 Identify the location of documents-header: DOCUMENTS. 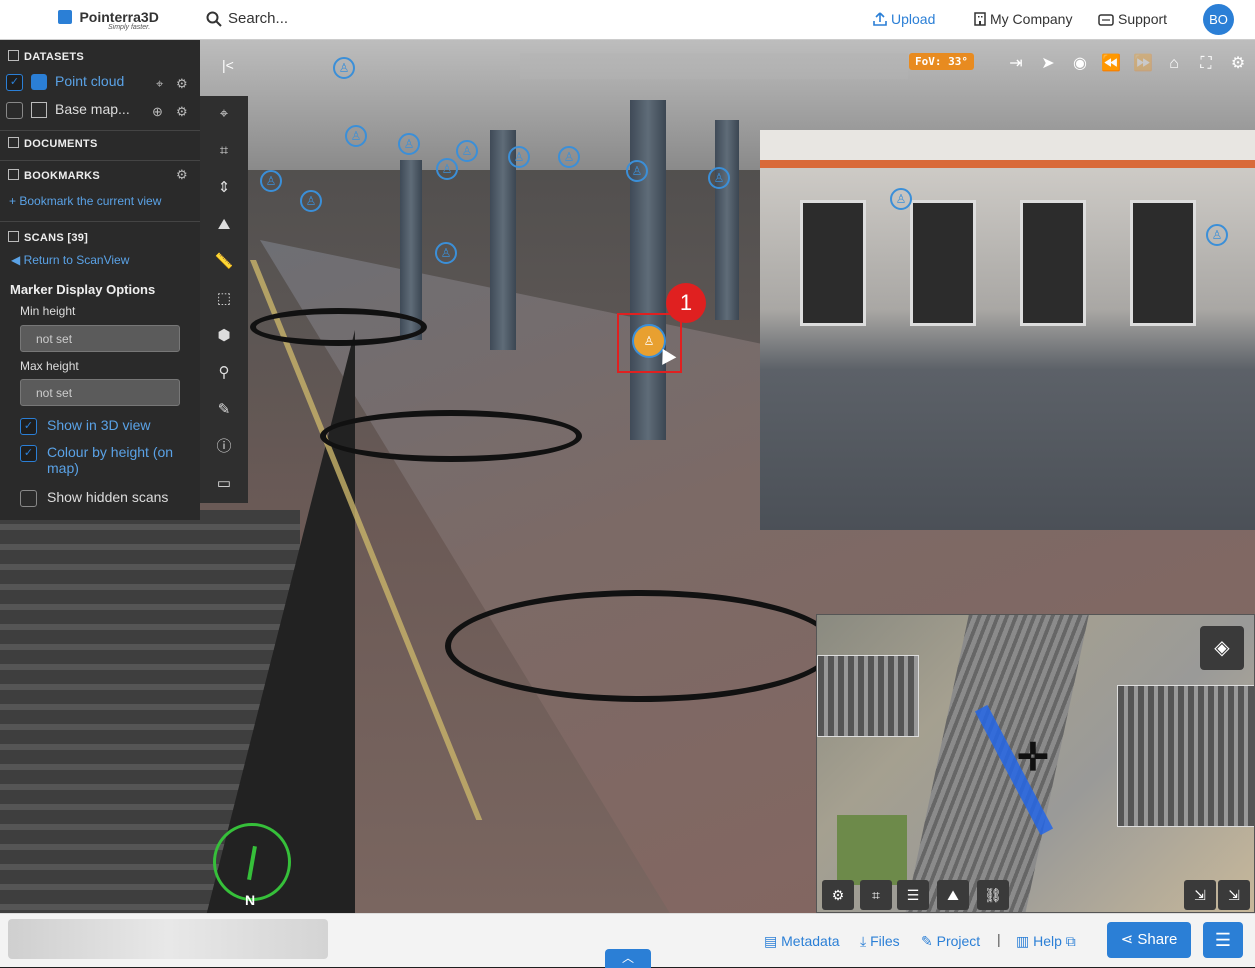
(53, 143).